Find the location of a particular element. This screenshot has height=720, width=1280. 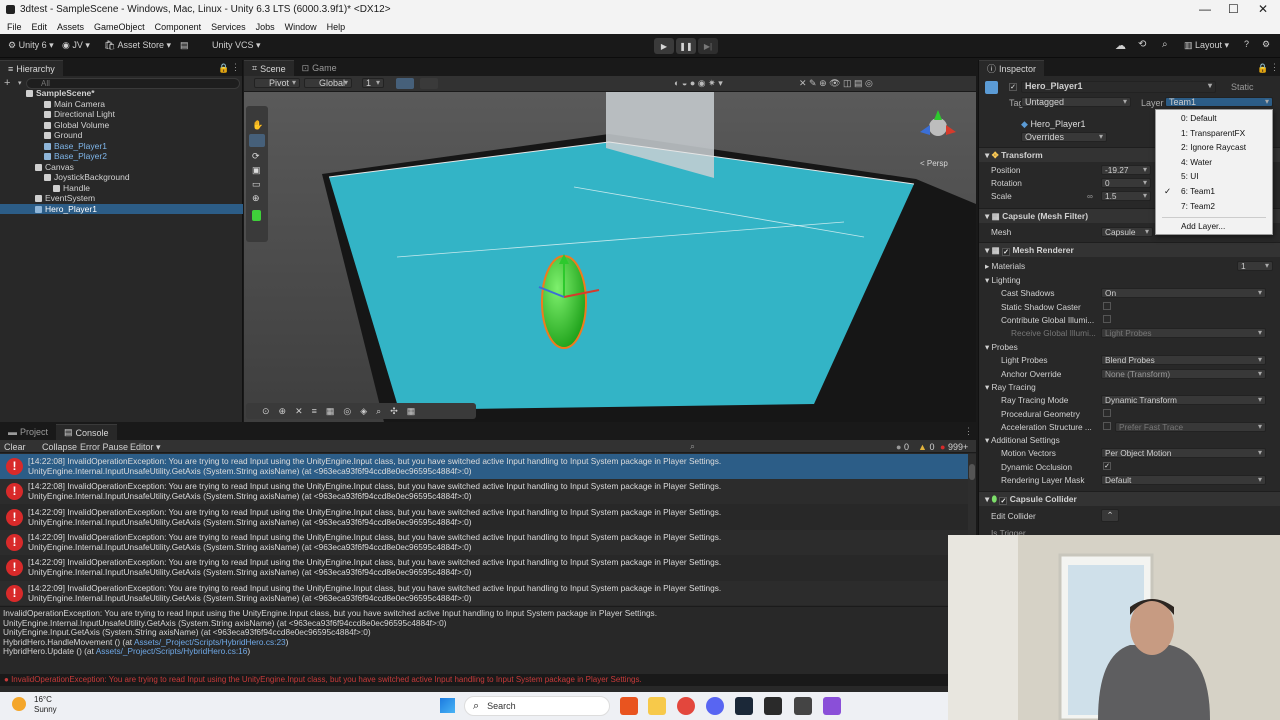

hand-tool-icon: ✋ is located at coordinates (257, 125).